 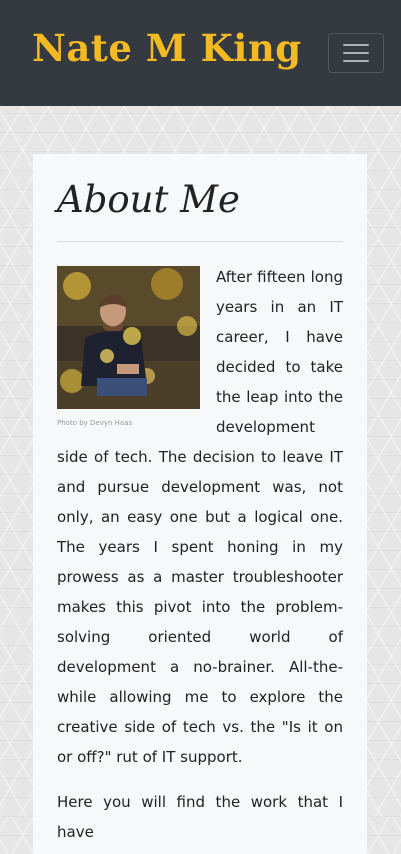 What do you see at coordinates (200, 817) in the screenshot?
I see `about-paragraph-2: Here you will find the work that I have` at bounding box center [200, 817].